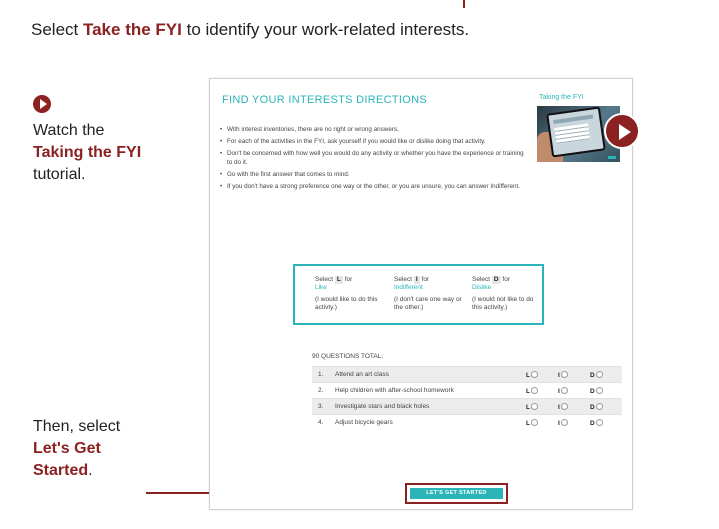 This screenshot has width=719, height=529. Describe the element at coordinates (132, 29) in the screenshot. I see `intro-emphasis: Take the FYI` at that location.